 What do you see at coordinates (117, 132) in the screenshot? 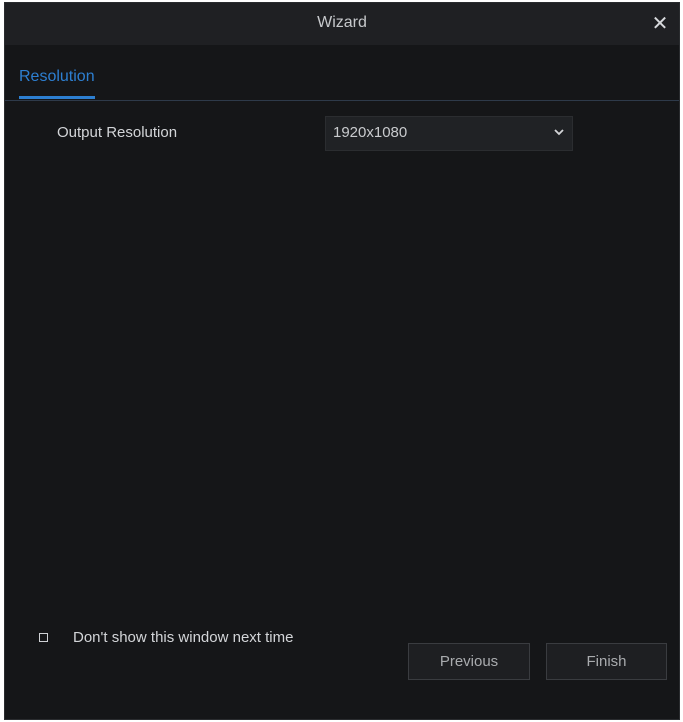
I see `output-resolution-label: Output Resolution` at bounding box center [117, 132].